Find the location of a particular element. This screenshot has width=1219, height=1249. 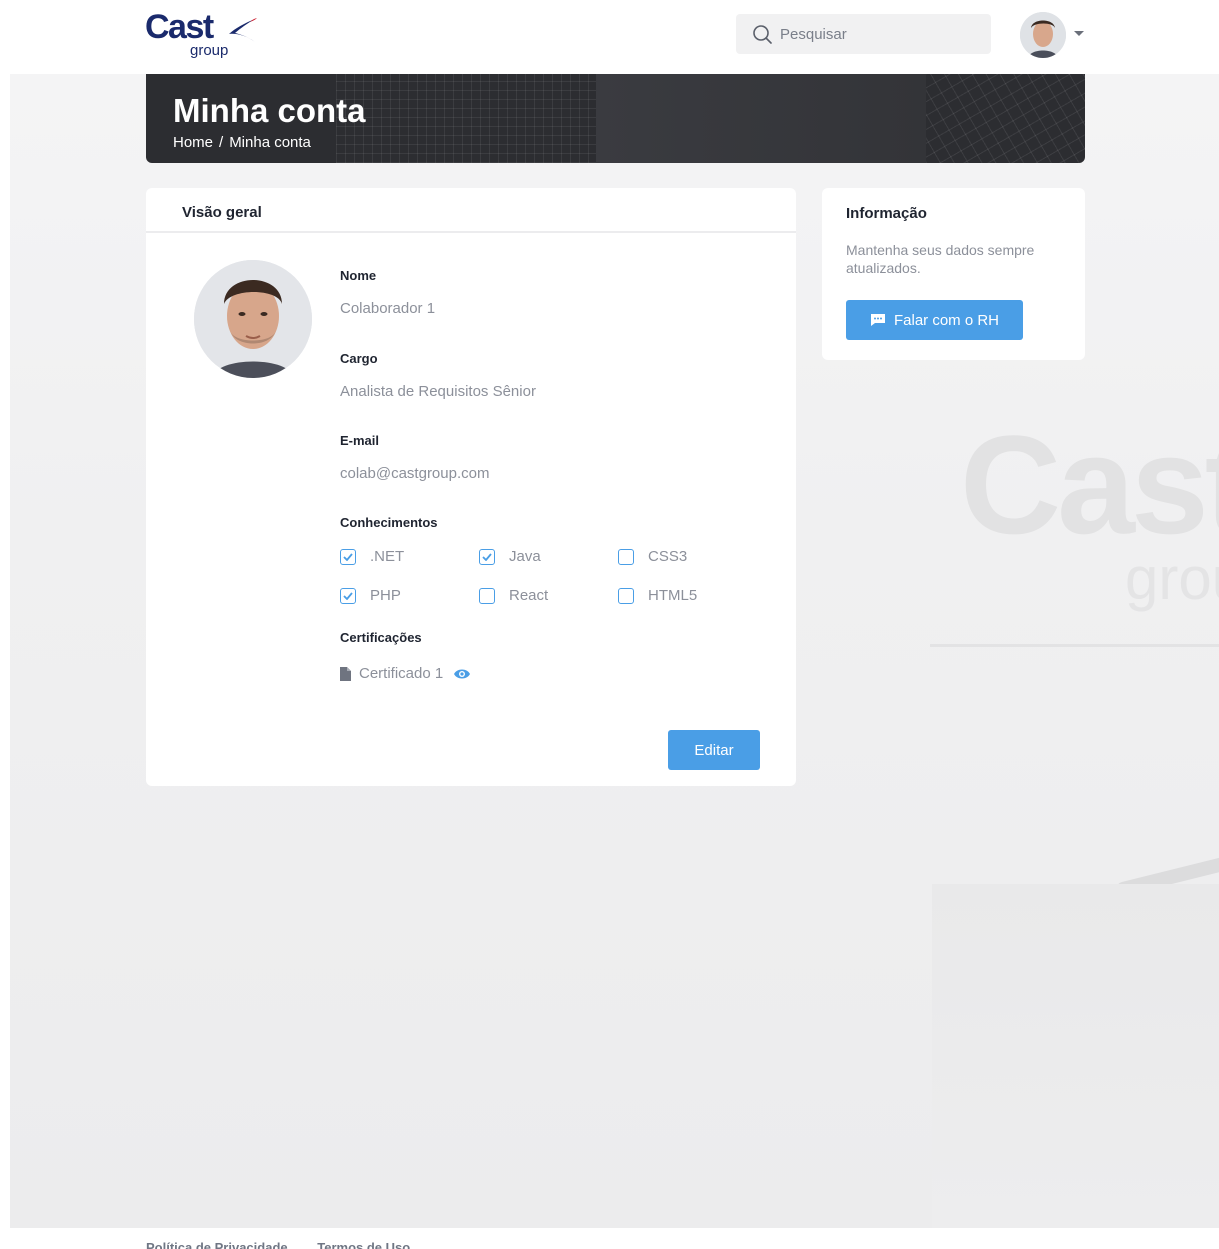

email-label: E-mail is located at coordinates (360, 440).